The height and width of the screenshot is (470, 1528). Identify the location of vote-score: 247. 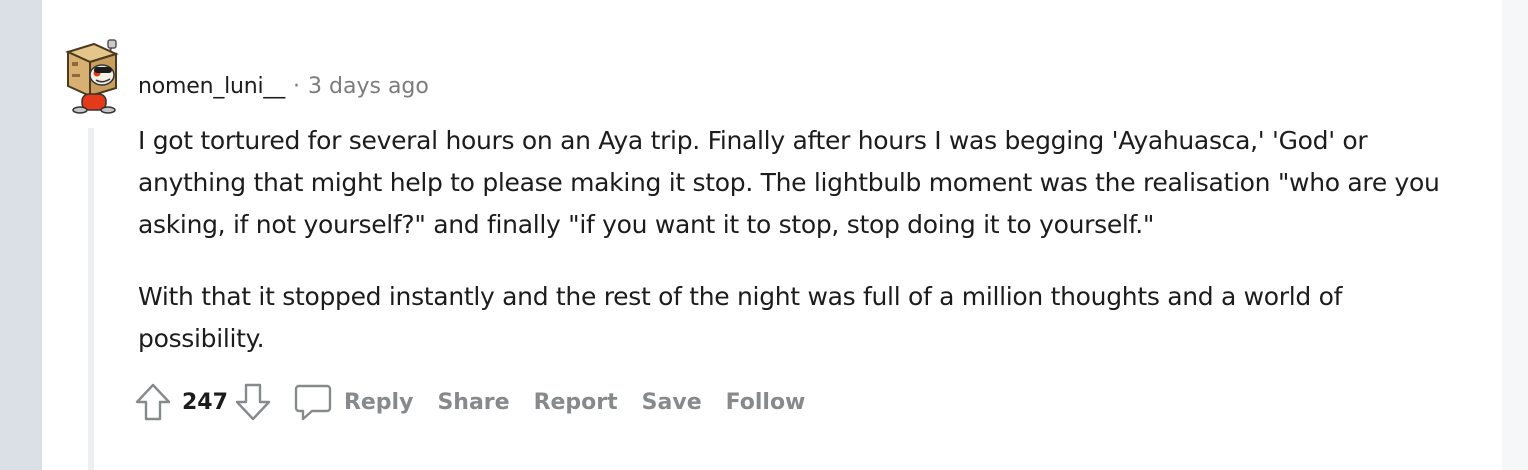
(205, 402).